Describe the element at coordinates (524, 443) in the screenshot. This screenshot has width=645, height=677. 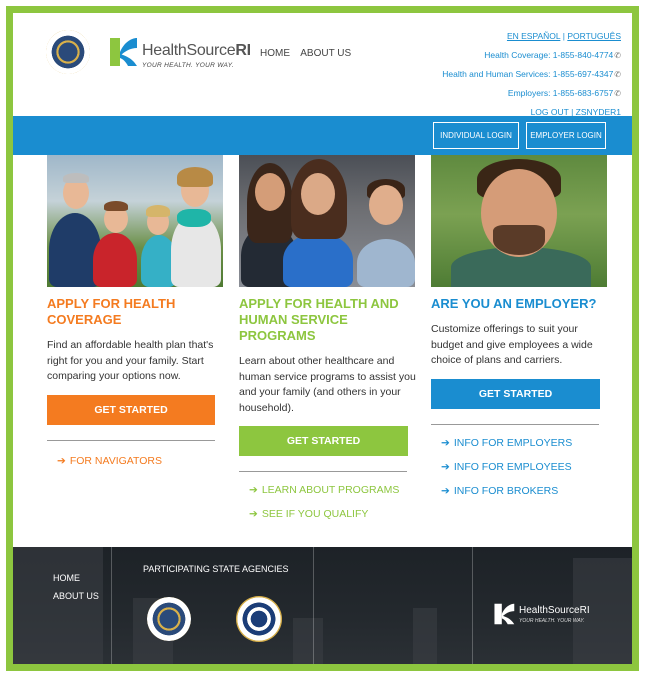
I see `info-for-employers-link: ➔ INFO FOR EMPLOYERS` at that location.